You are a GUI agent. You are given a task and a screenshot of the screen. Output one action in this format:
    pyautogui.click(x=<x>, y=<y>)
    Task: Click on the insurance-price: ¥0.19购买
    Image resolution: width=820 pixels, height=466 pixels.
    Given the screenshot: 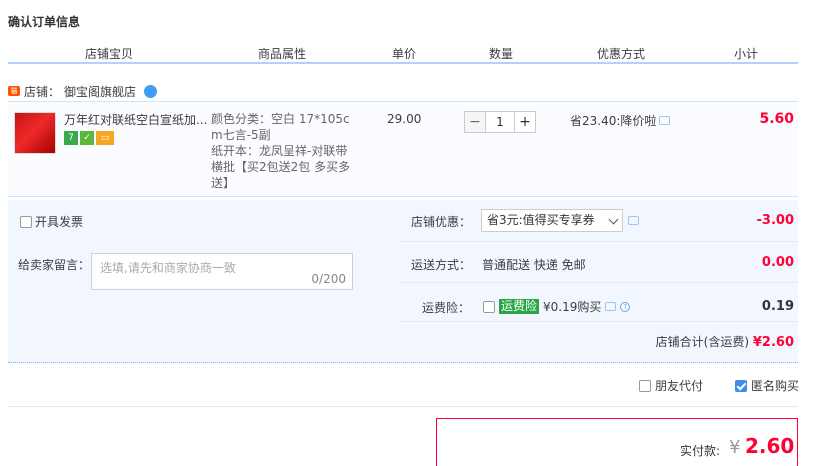 What is the action you would take?
    pyautogui.click(x=572, y=307)
    